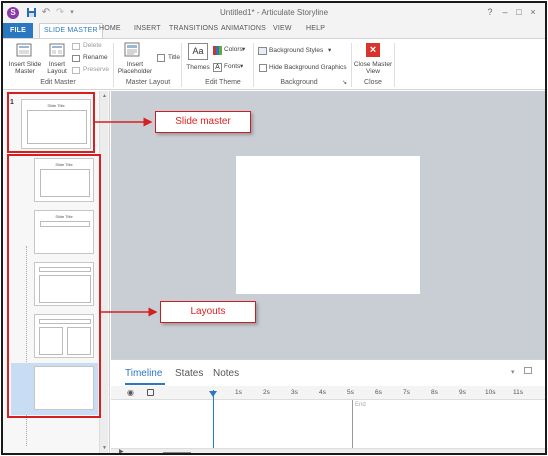 The width and height of the screenshot is (548, 456). I want to click on edit-master-group-label: Edit Master, so click(58, 82).